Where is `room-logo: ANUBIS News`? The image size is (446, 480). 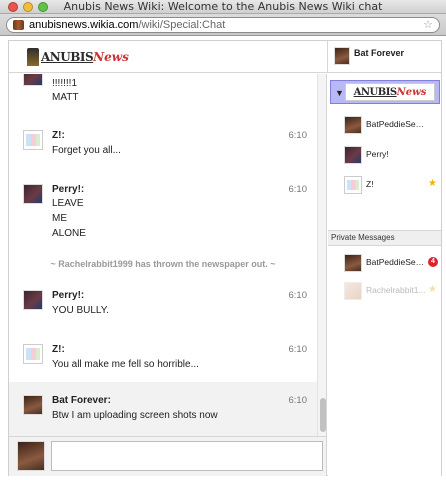 room-logo: ANUBIS News is located at coordinates (390, 92).